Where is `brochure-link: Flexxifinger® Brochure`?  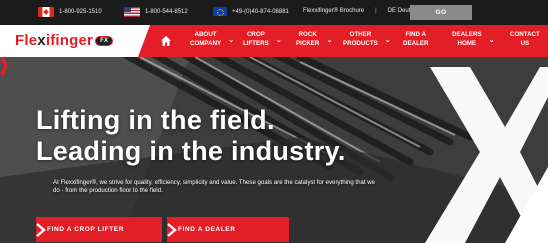
brochure-link: Flexxifinger® Brochure is located at coordinates (333, 11).